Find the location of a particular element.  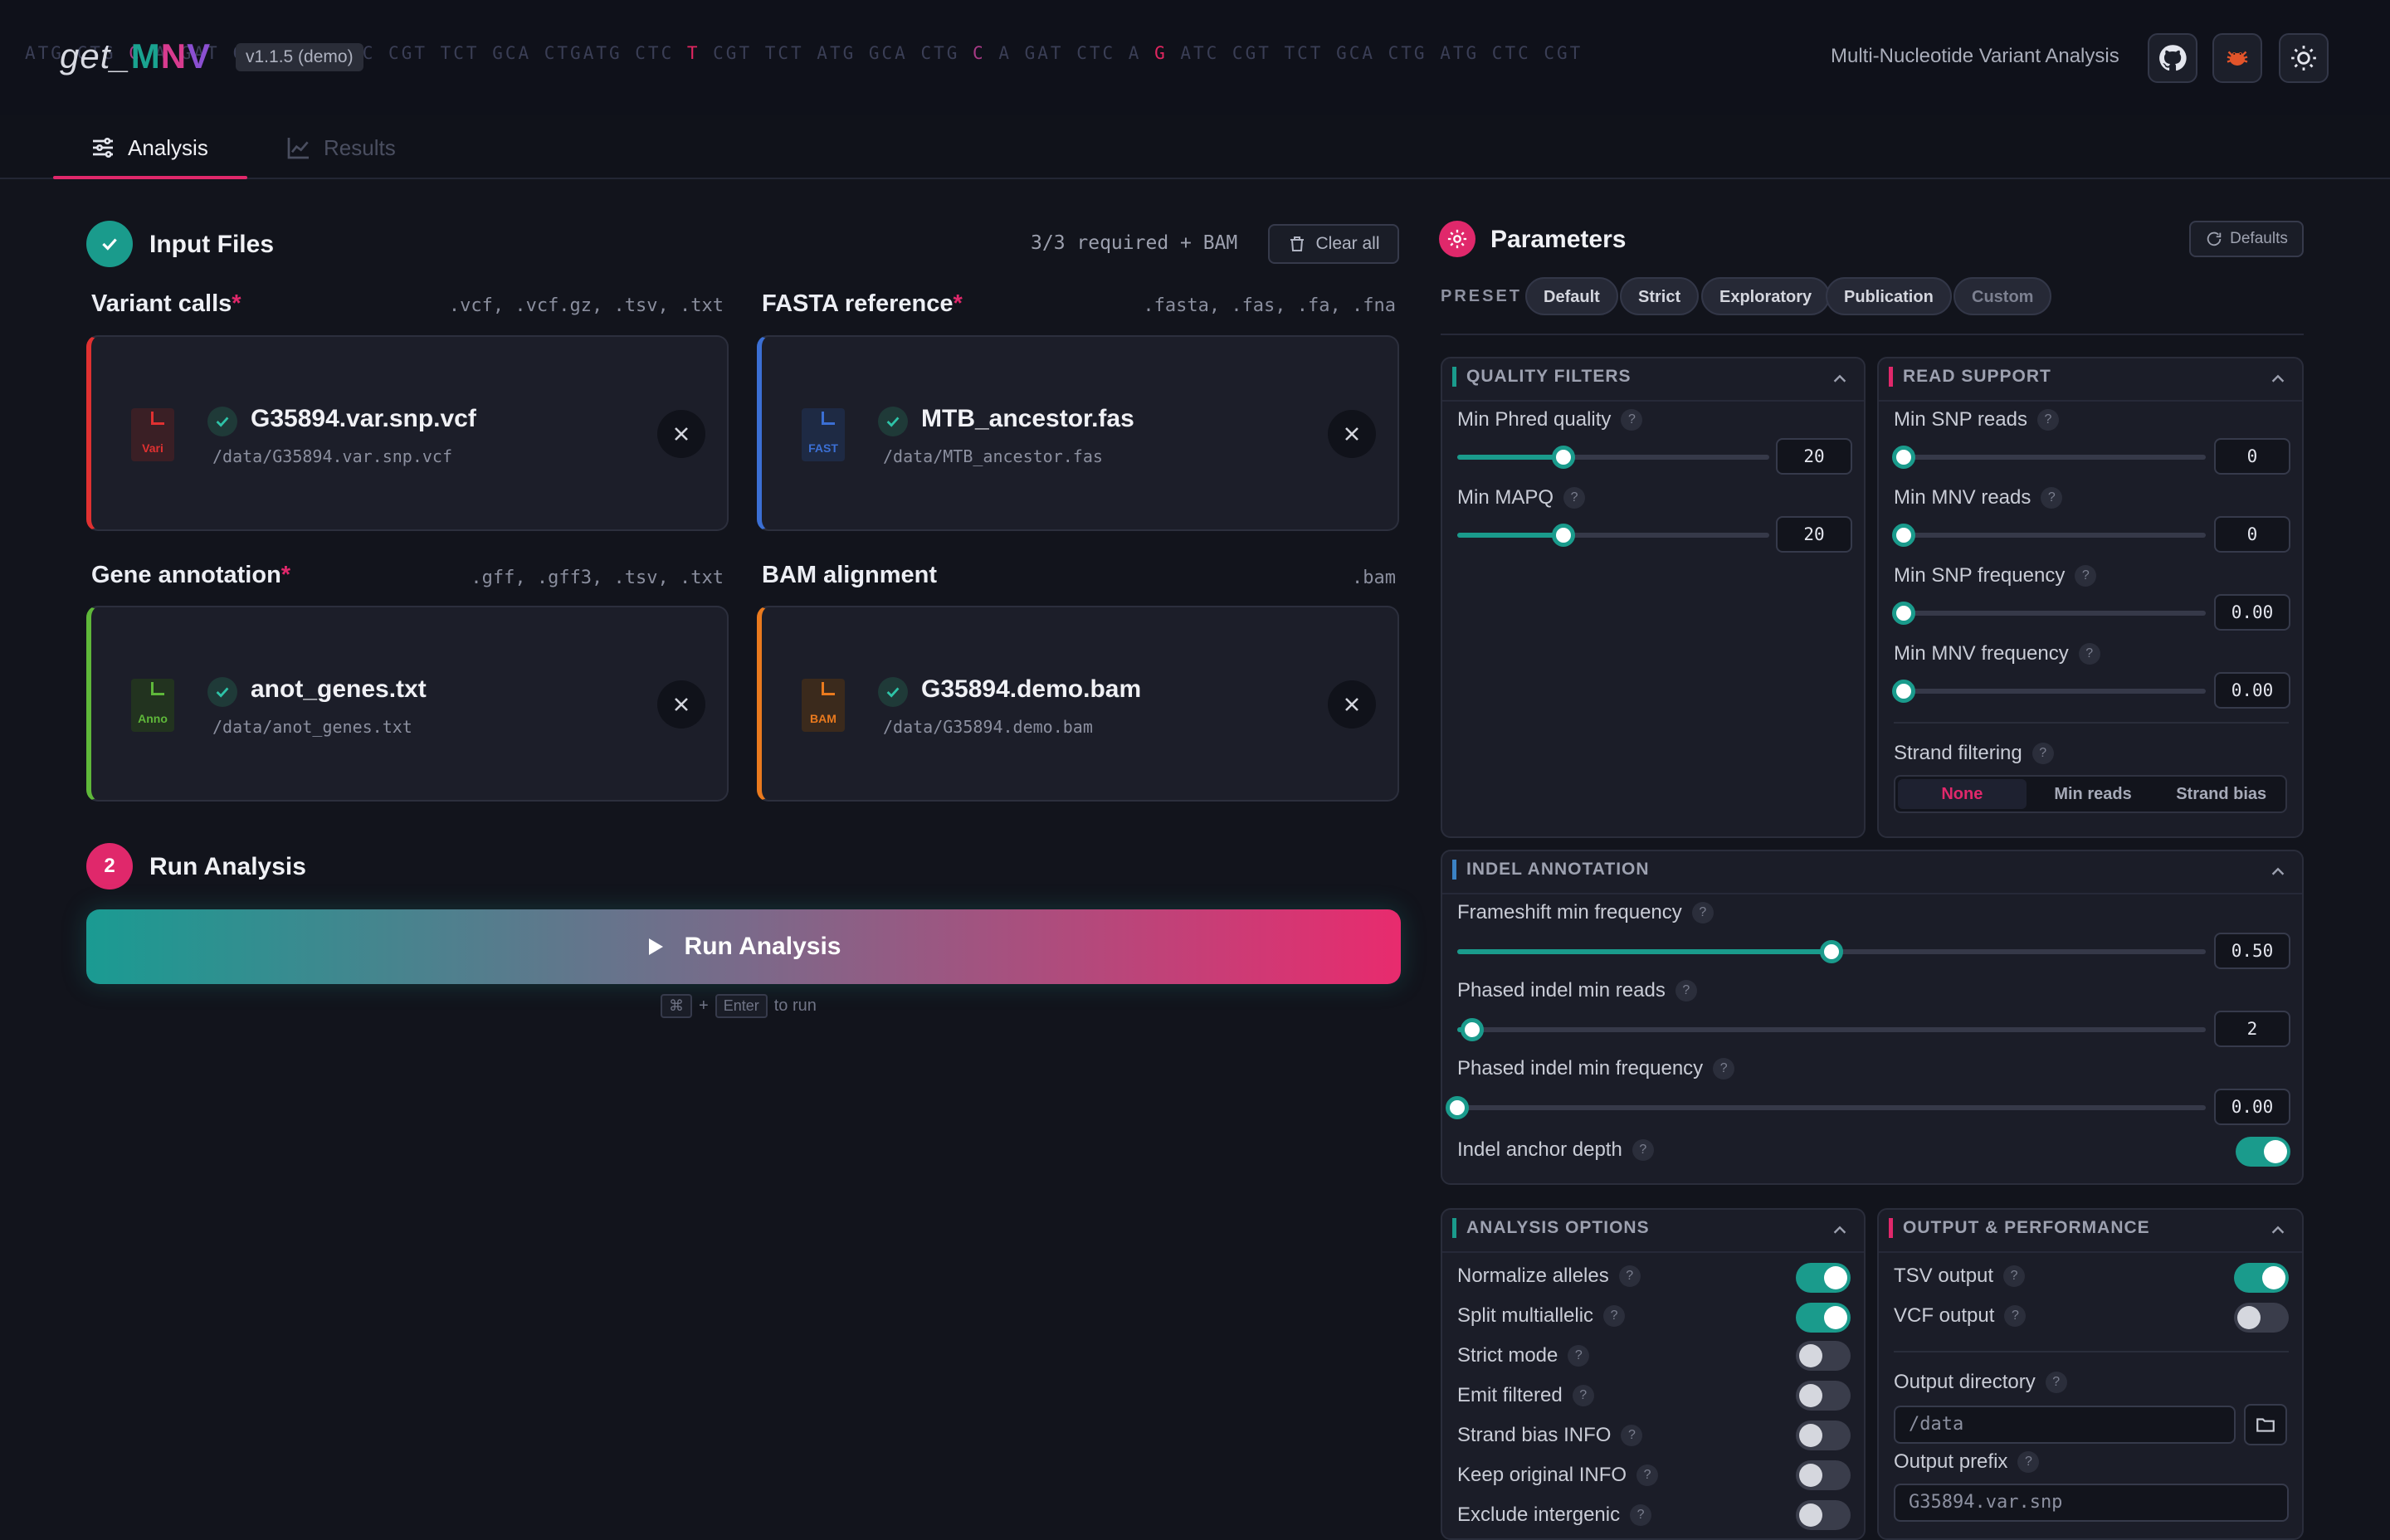

strand-bias-info-toggle is located at coordinates (1823, 1435).